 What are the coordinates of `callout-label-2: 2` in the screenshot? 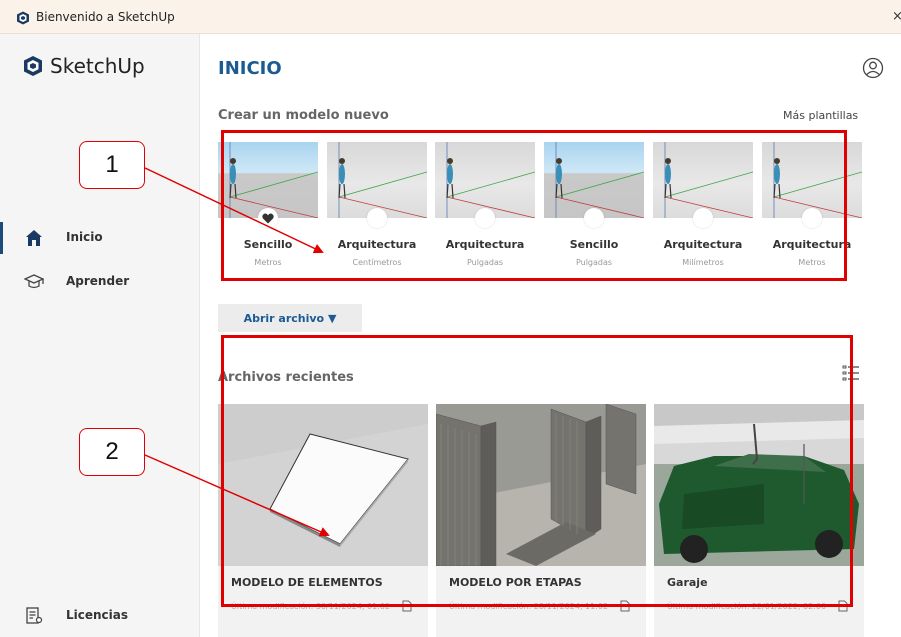 It's located at (112, 452).